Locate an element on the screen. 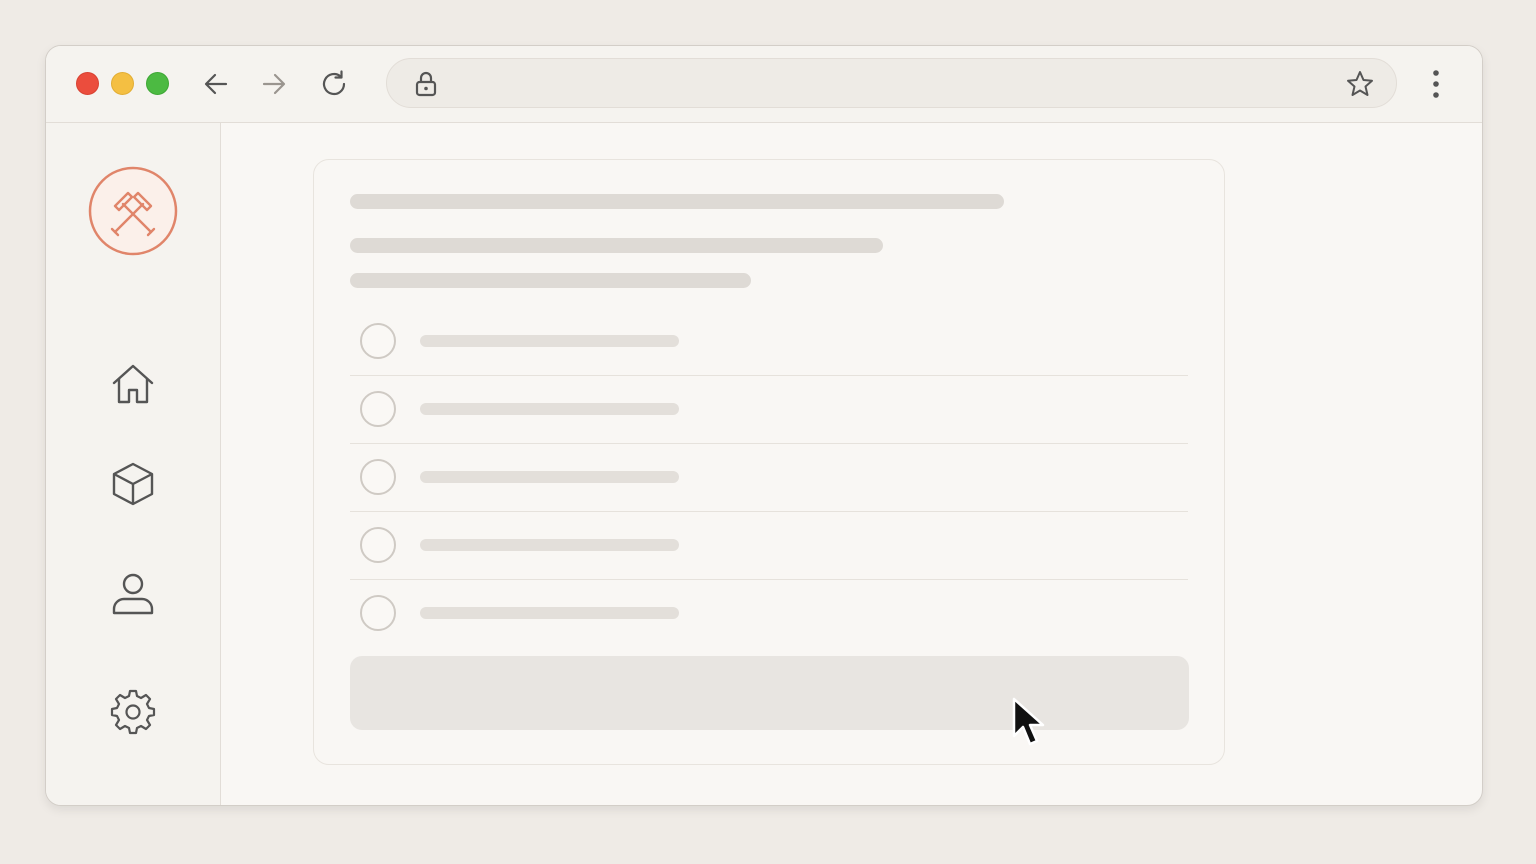 Image resolution: width=1536 pixels, height=864 pixels. home-icon is located at coordinates (133, 384).